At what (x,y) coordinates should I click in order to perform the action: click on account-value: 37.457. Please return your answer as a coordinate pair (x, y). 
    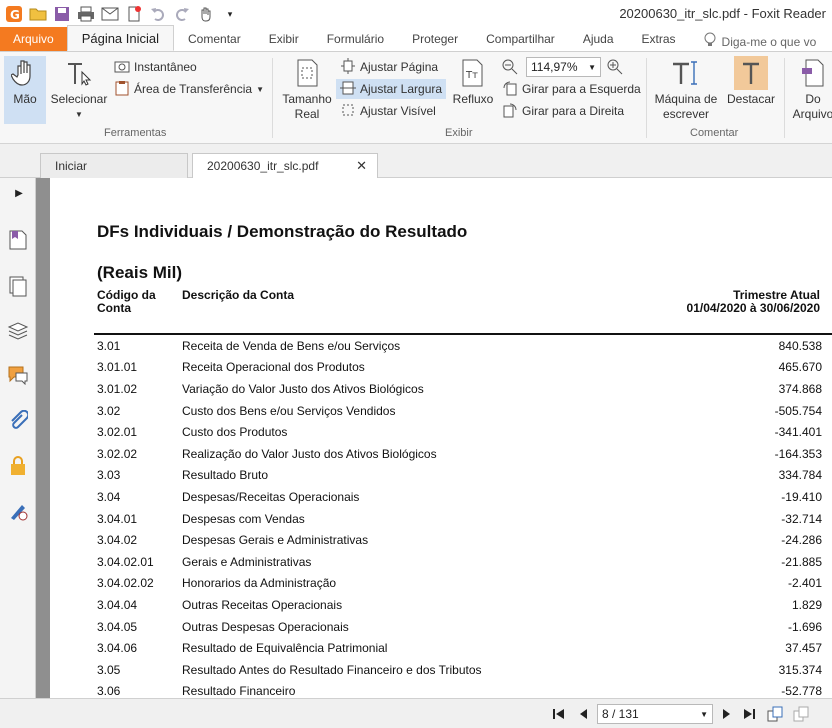
    Looking at the image, I should click on (803, 648).